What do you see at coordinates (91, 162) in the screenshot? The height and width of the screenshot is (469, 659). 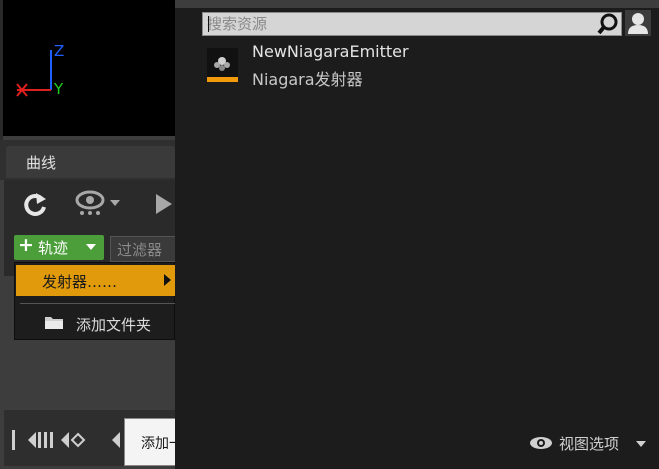 I see `tab-curves: 曲线` at bounding box center [91, 162].